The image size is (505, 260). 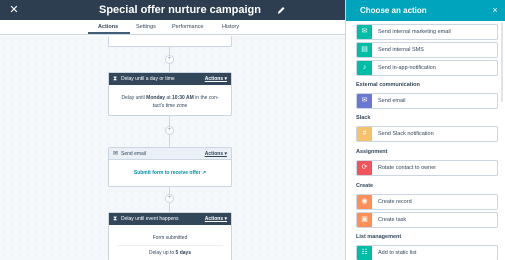 I want to click on tab-actions: Actions, so click(x=108, y=27).